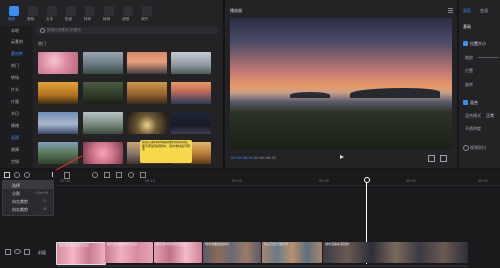 The width and height of the screenshot is (500, 268). I want to click on select-tool-icon, so click(7, 175).